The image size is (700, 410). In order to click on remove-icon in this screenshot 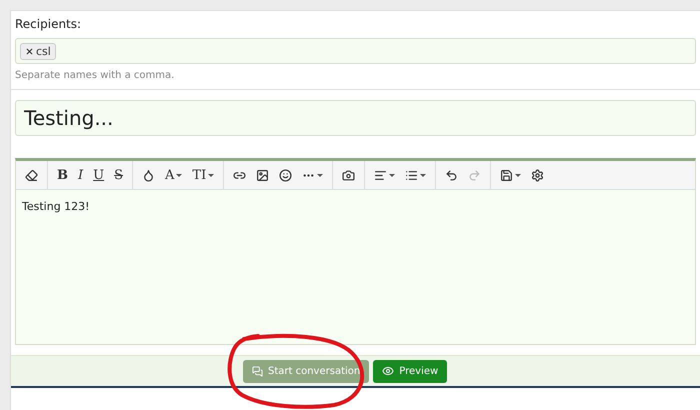, I will do `click(29, 51)`.